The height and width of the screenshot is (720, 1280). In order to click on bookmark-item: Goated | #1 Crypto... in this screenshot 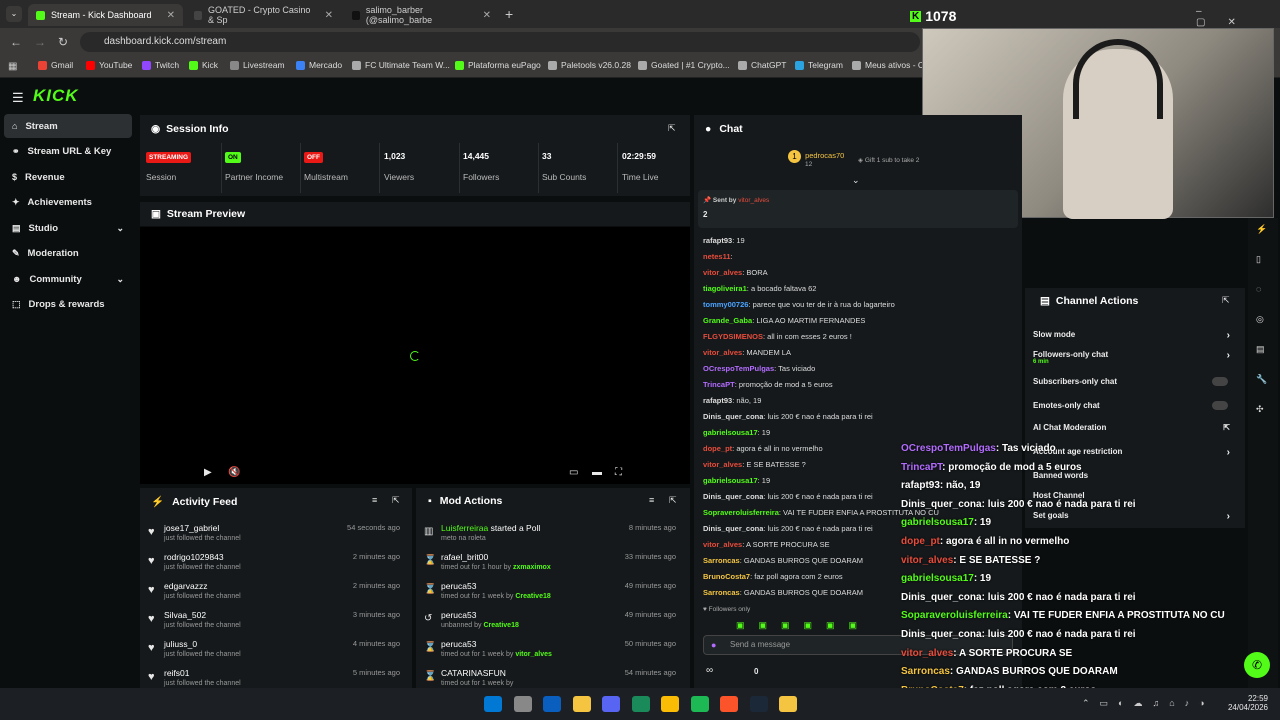, I will do `click(684, 65)`.